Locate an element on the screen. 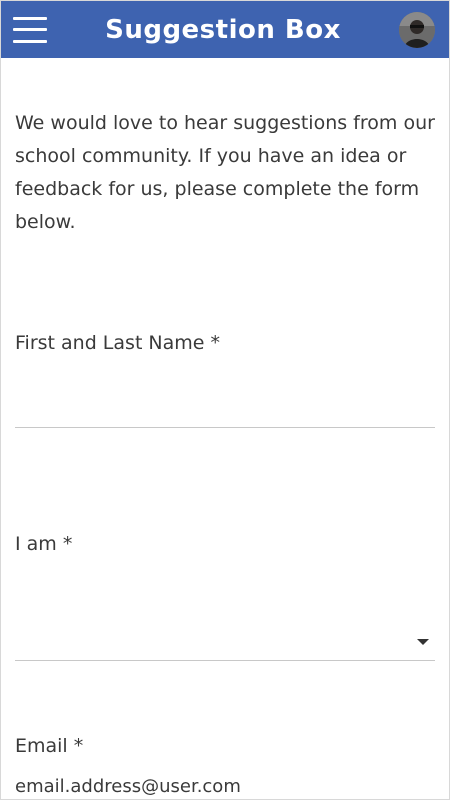 The width and height of the screenshot is (450, 800). role-select is located at coordinates (225, 632).